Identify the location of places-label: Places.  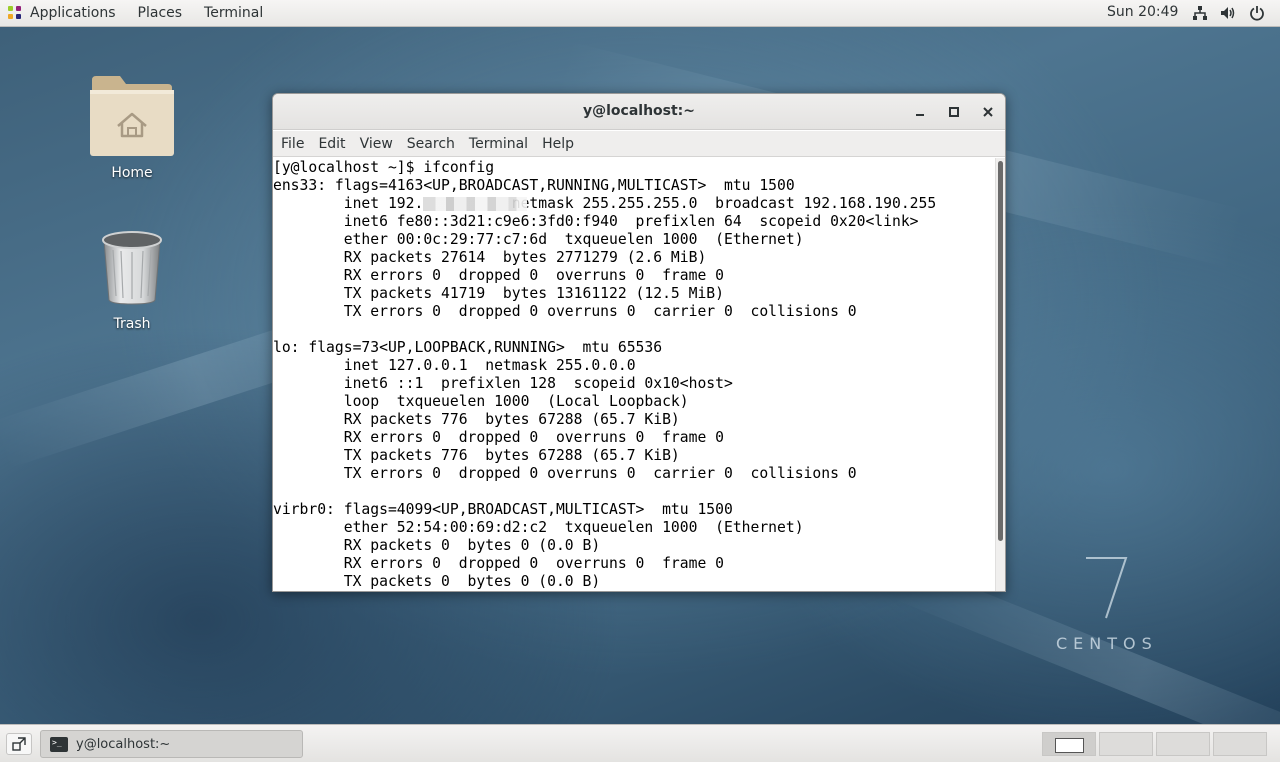
(160, 13).